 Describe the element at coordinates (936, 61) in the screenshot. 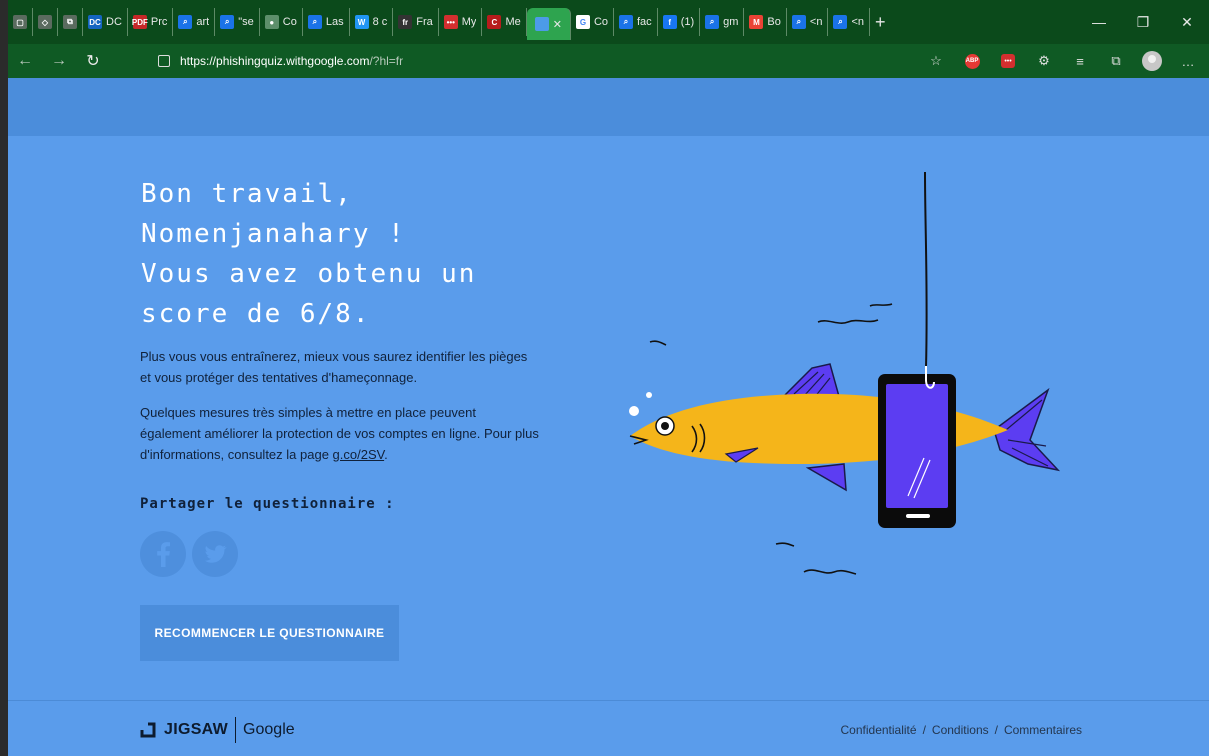

I see `add-favorite-icon: ☆` at that location.